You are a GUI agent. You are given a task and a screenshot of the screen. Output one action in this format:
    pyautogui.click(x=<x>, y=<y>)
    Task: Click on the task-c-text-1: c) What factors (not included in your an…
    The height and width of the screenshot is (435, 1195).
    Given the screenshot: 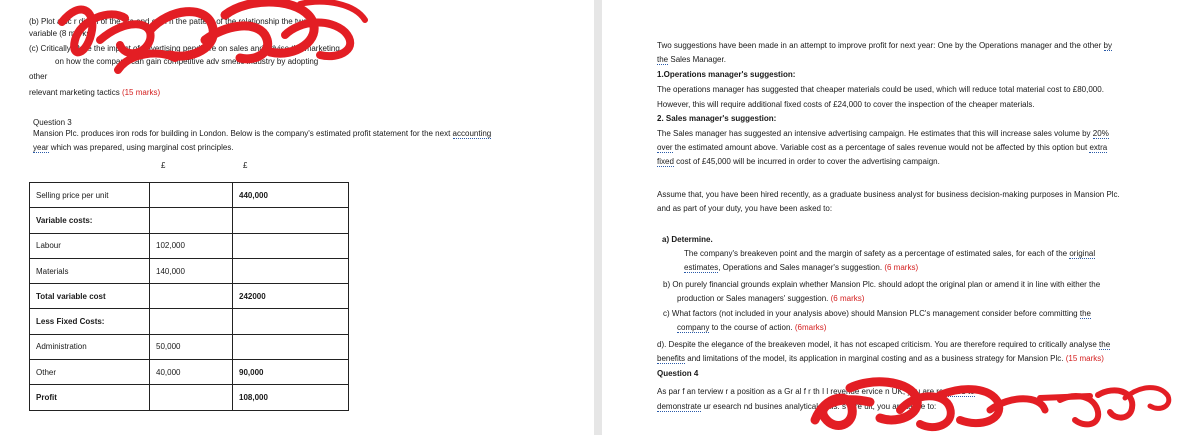 What is the action you would take?
    pyautogui.click(x=870, y=313)
    